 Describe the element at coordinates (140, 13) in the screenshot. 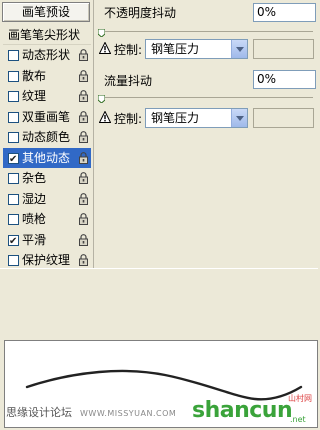

I see `opacity-jitter-label: 不透明度抖动` at that location.